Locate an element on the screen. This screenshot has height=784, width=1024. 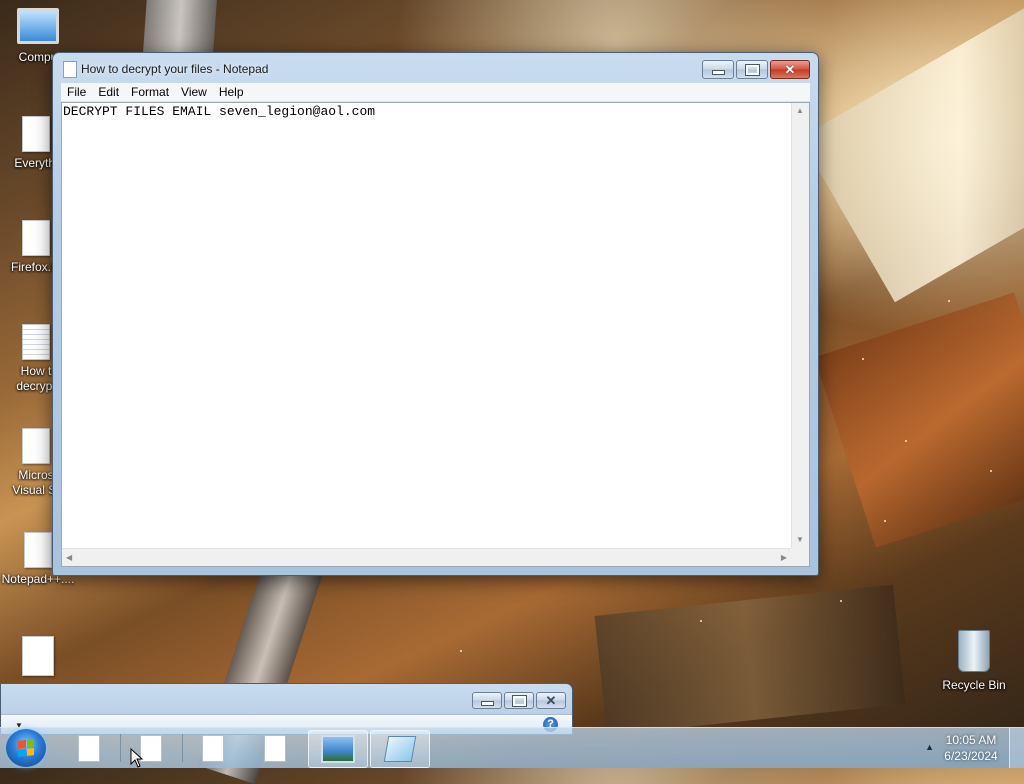
start-button is located at coordinates (26, 748).